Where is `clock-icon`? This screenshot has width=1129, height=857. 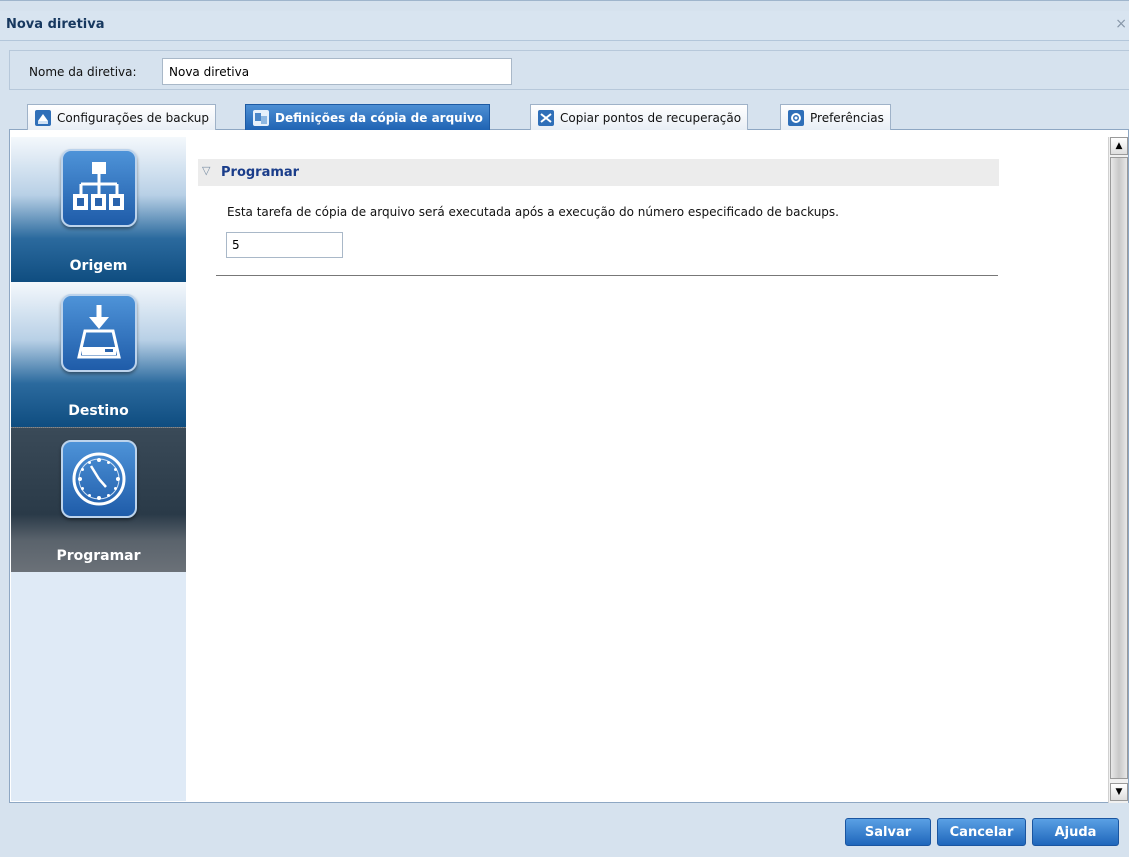 clock-icon is located at coordinates (98, 479).